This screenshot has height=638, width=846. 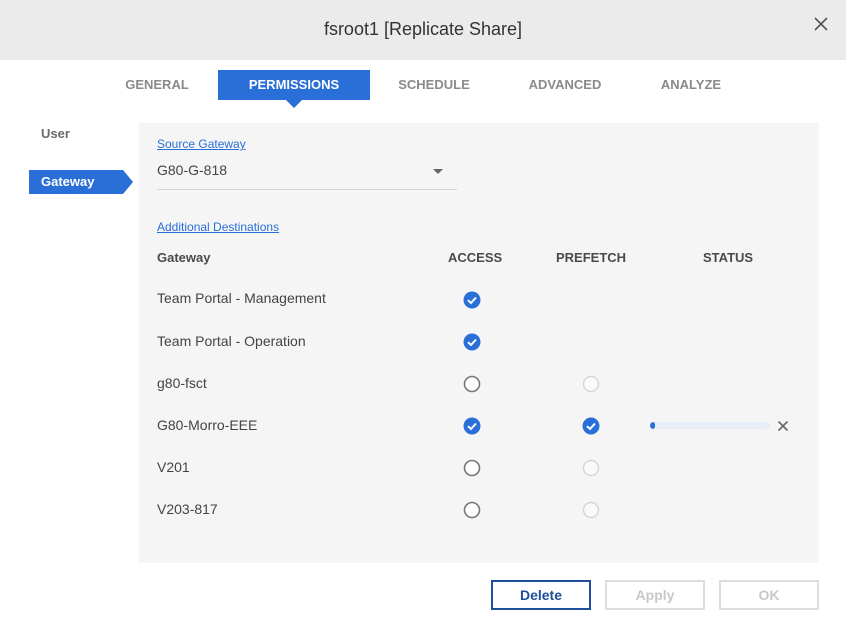 I want to click on additional-destinations-label: Additional Destinations, so click(x=218, y=227).